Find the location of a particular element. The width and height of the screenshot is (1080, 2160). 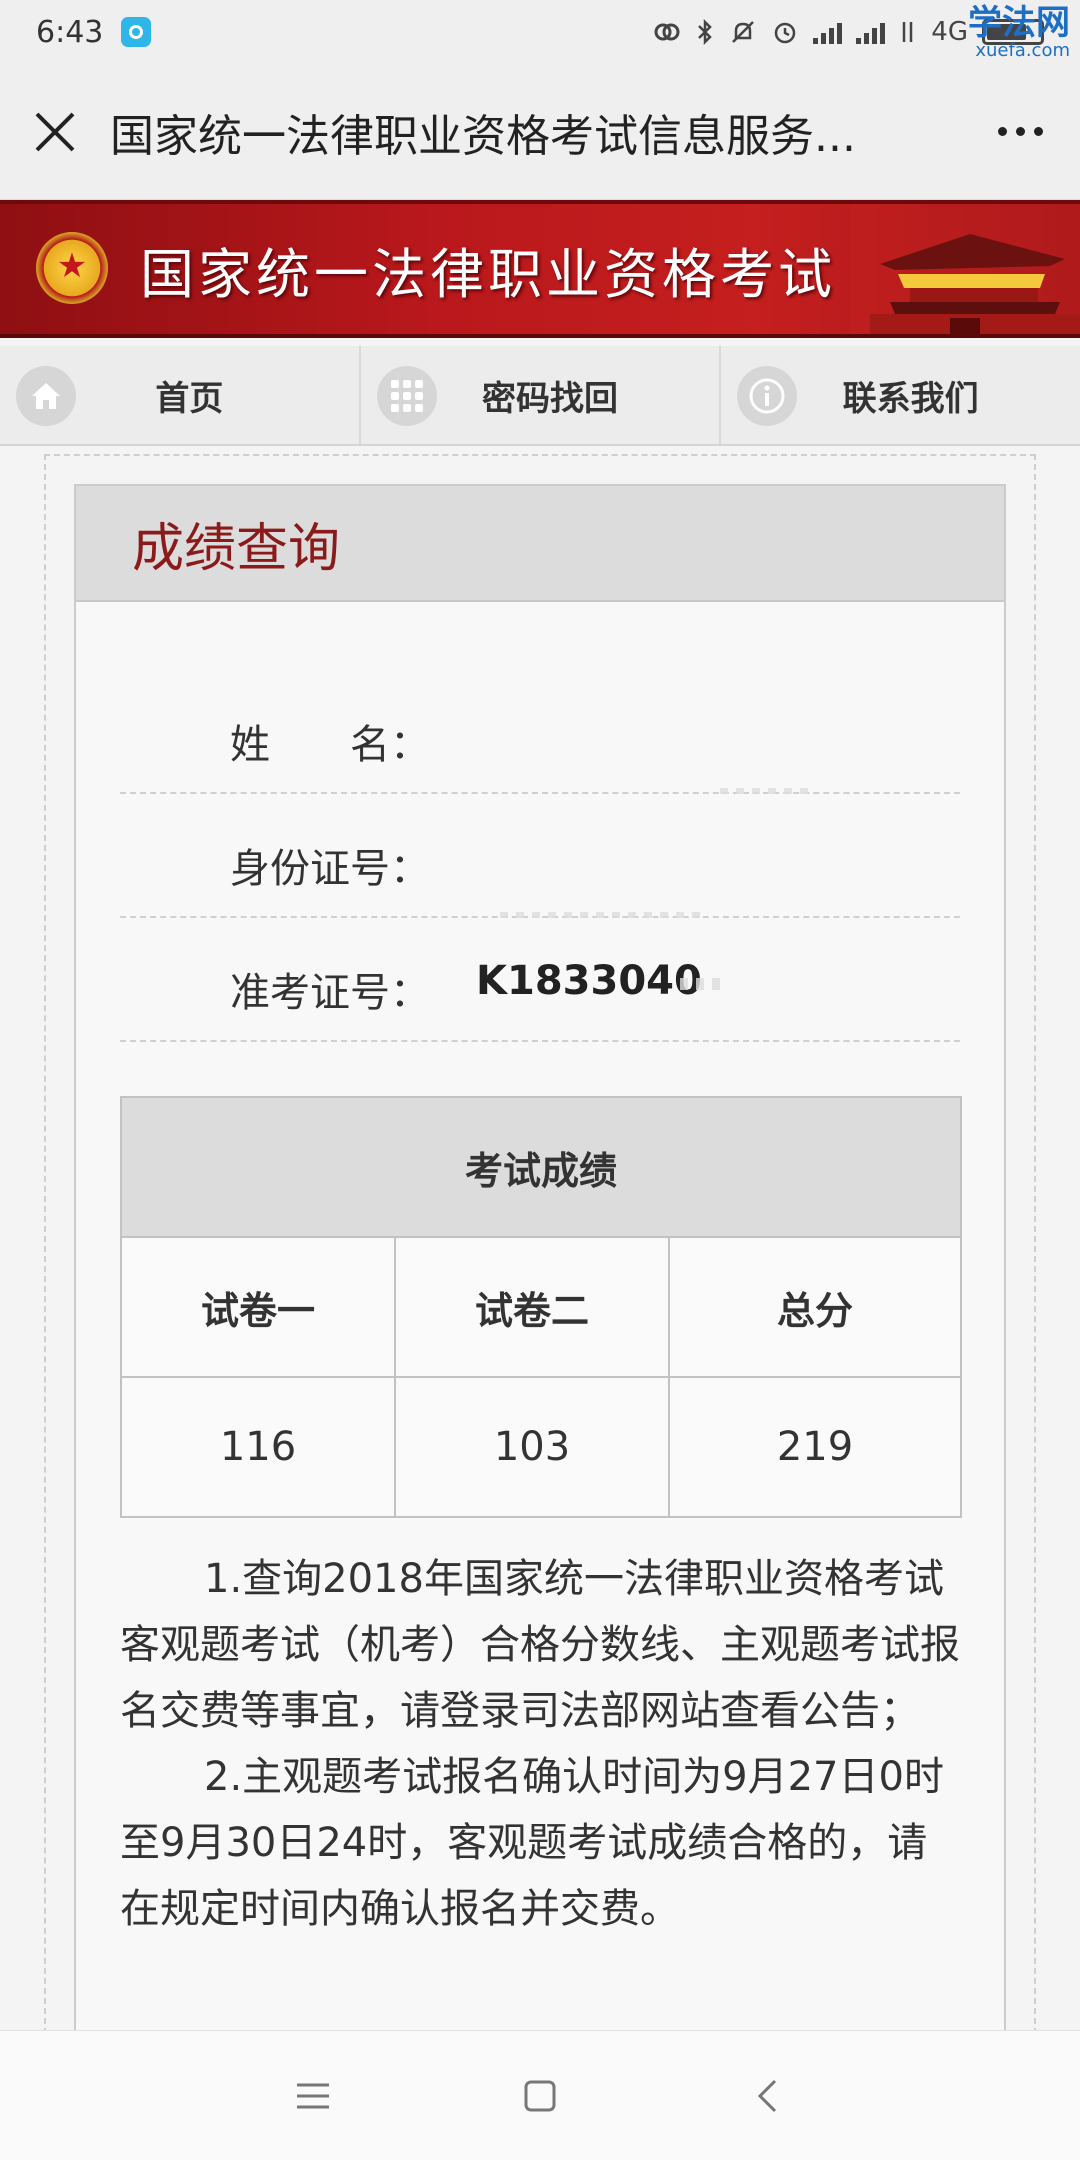

panel-header: 成绩查询 is located at coordinates (540, 544).